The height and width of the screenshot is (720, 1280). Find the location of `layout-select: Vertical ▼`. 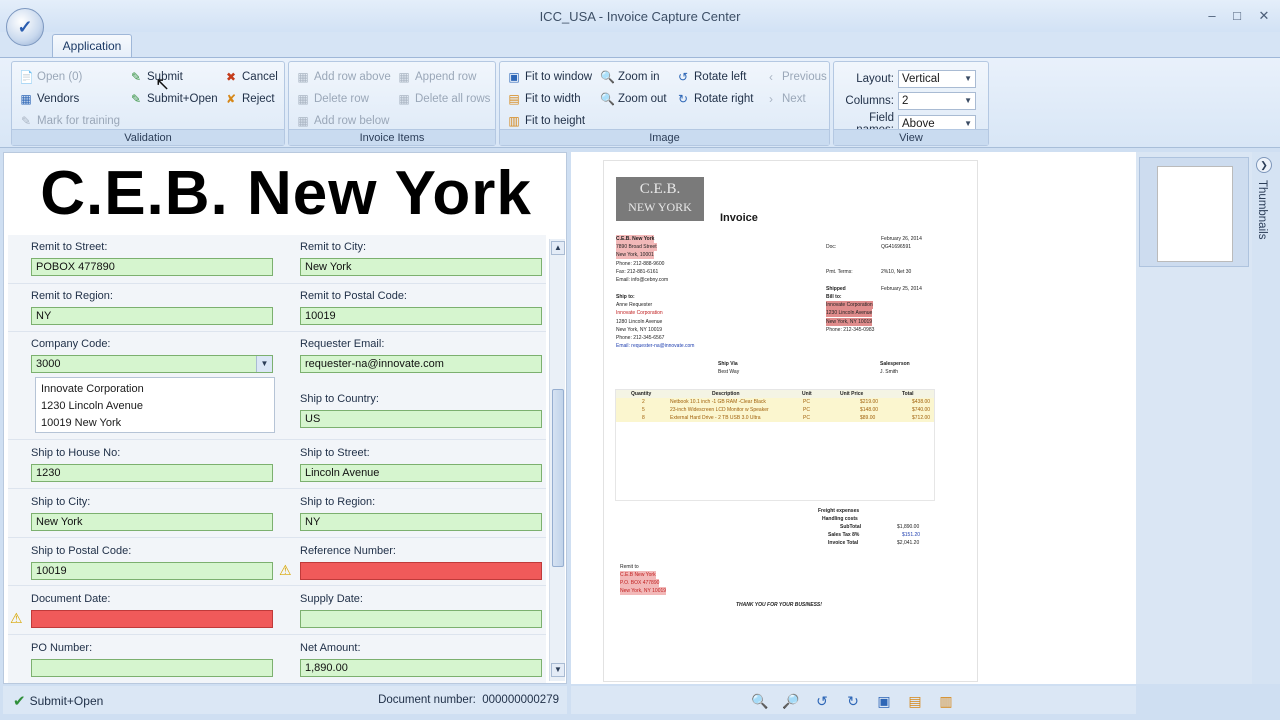

layout-select: Vertical ▼ is located at coordinates (937, 79).